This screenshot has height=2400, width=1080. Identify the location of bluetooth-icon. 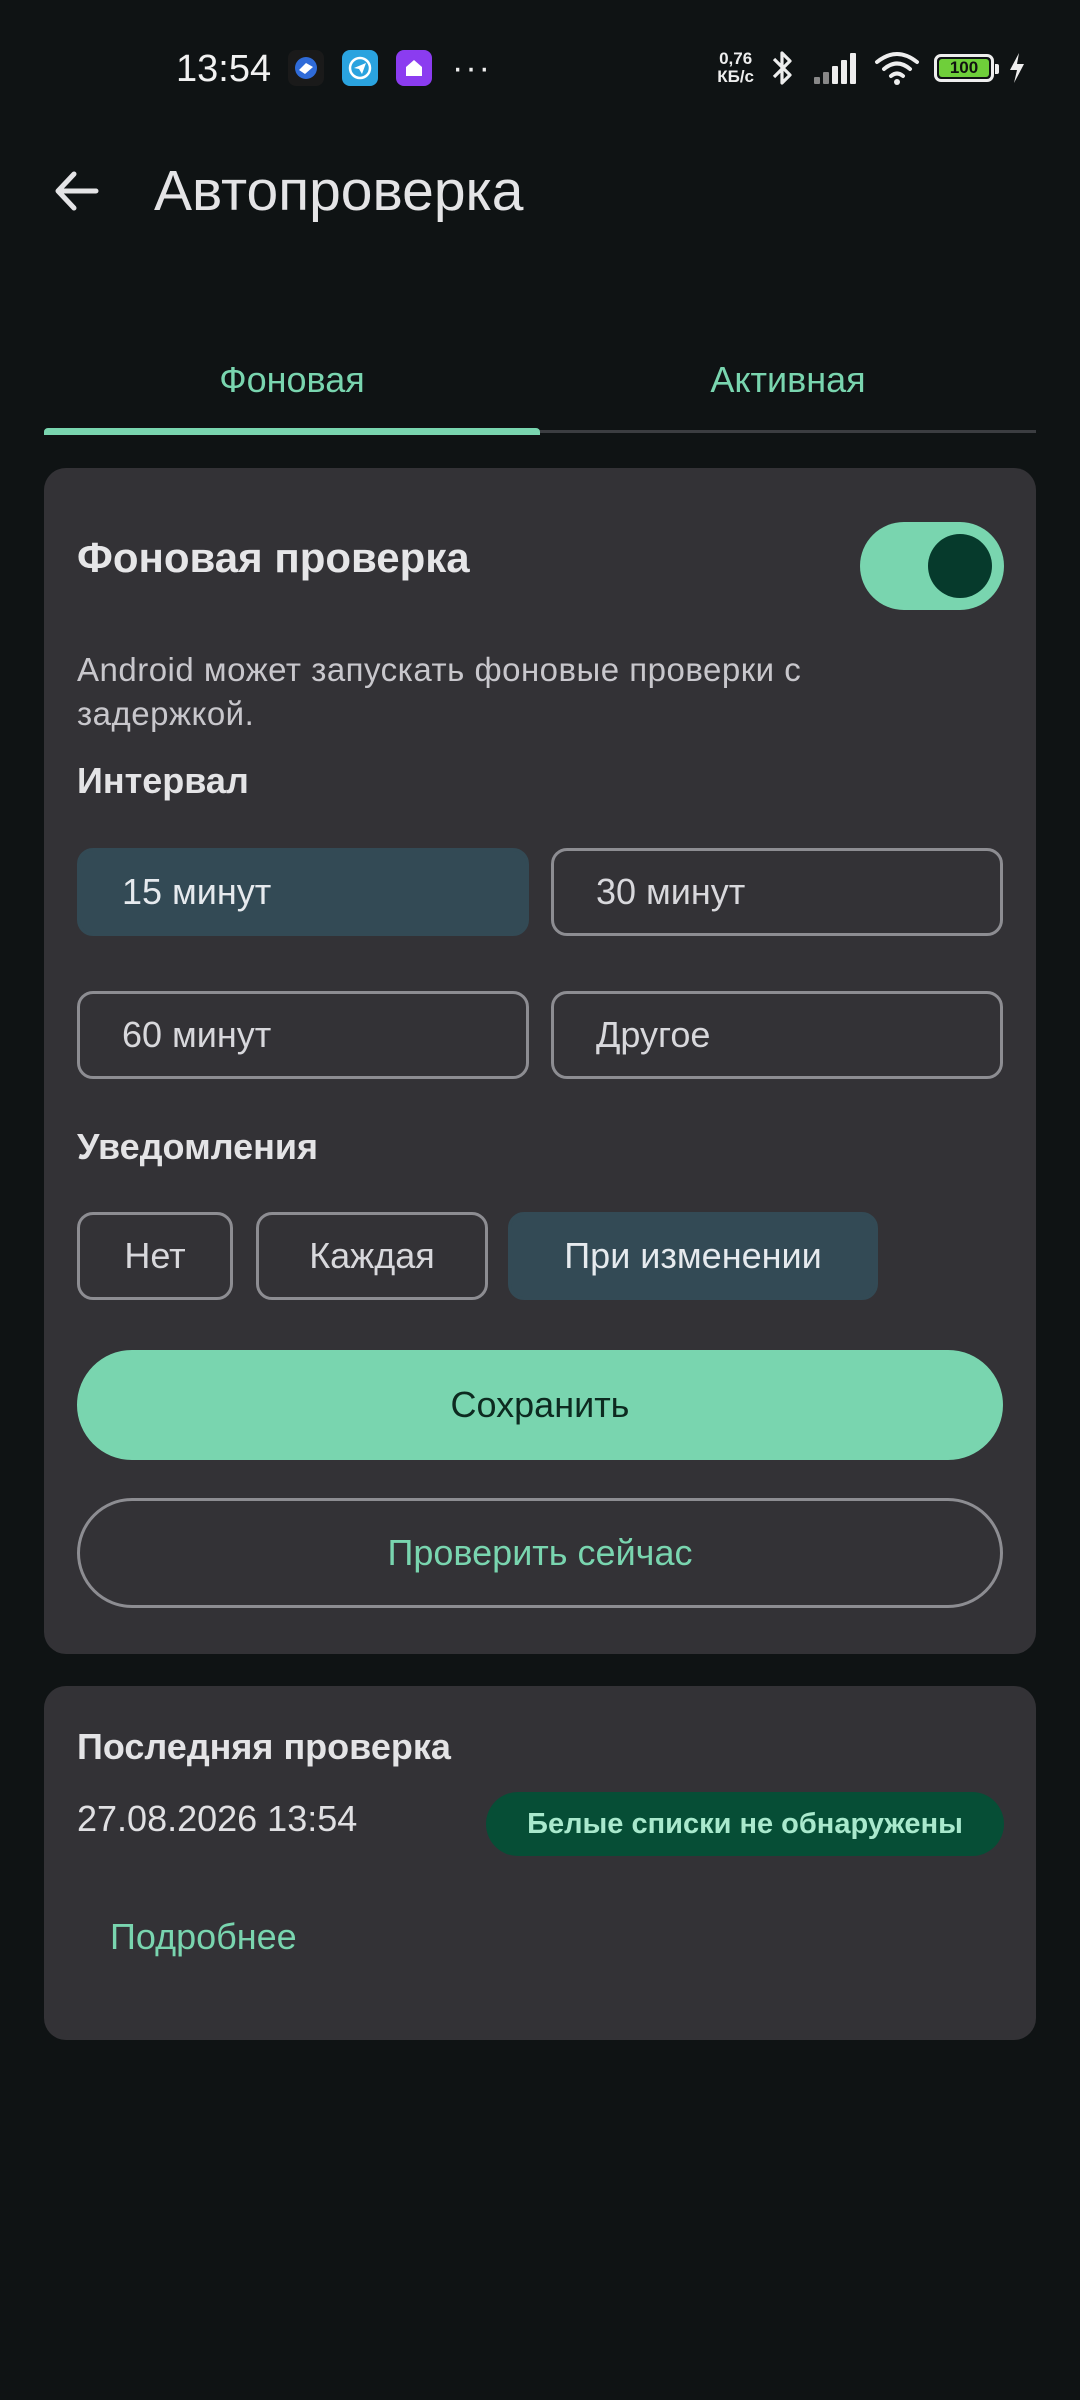
(782, 68).